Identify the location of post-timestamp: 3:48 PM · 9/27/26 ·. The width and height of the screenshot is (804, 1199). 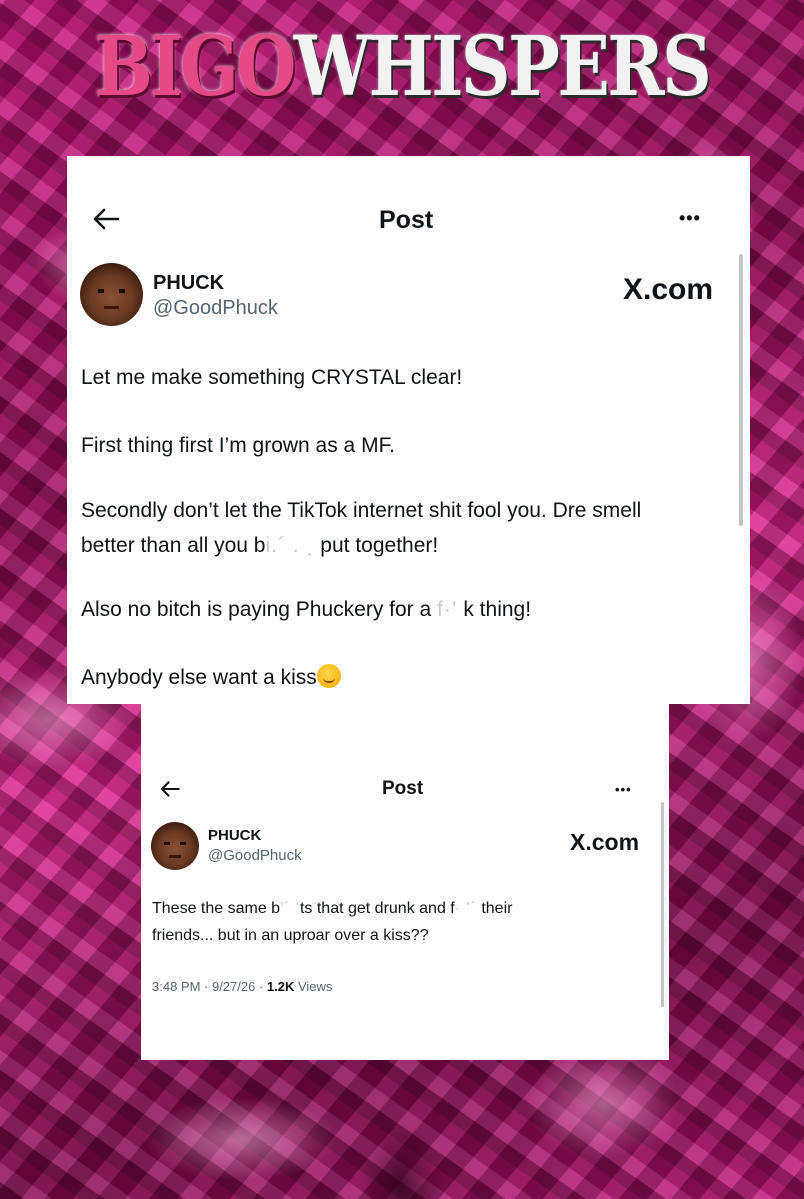
(209, 986).